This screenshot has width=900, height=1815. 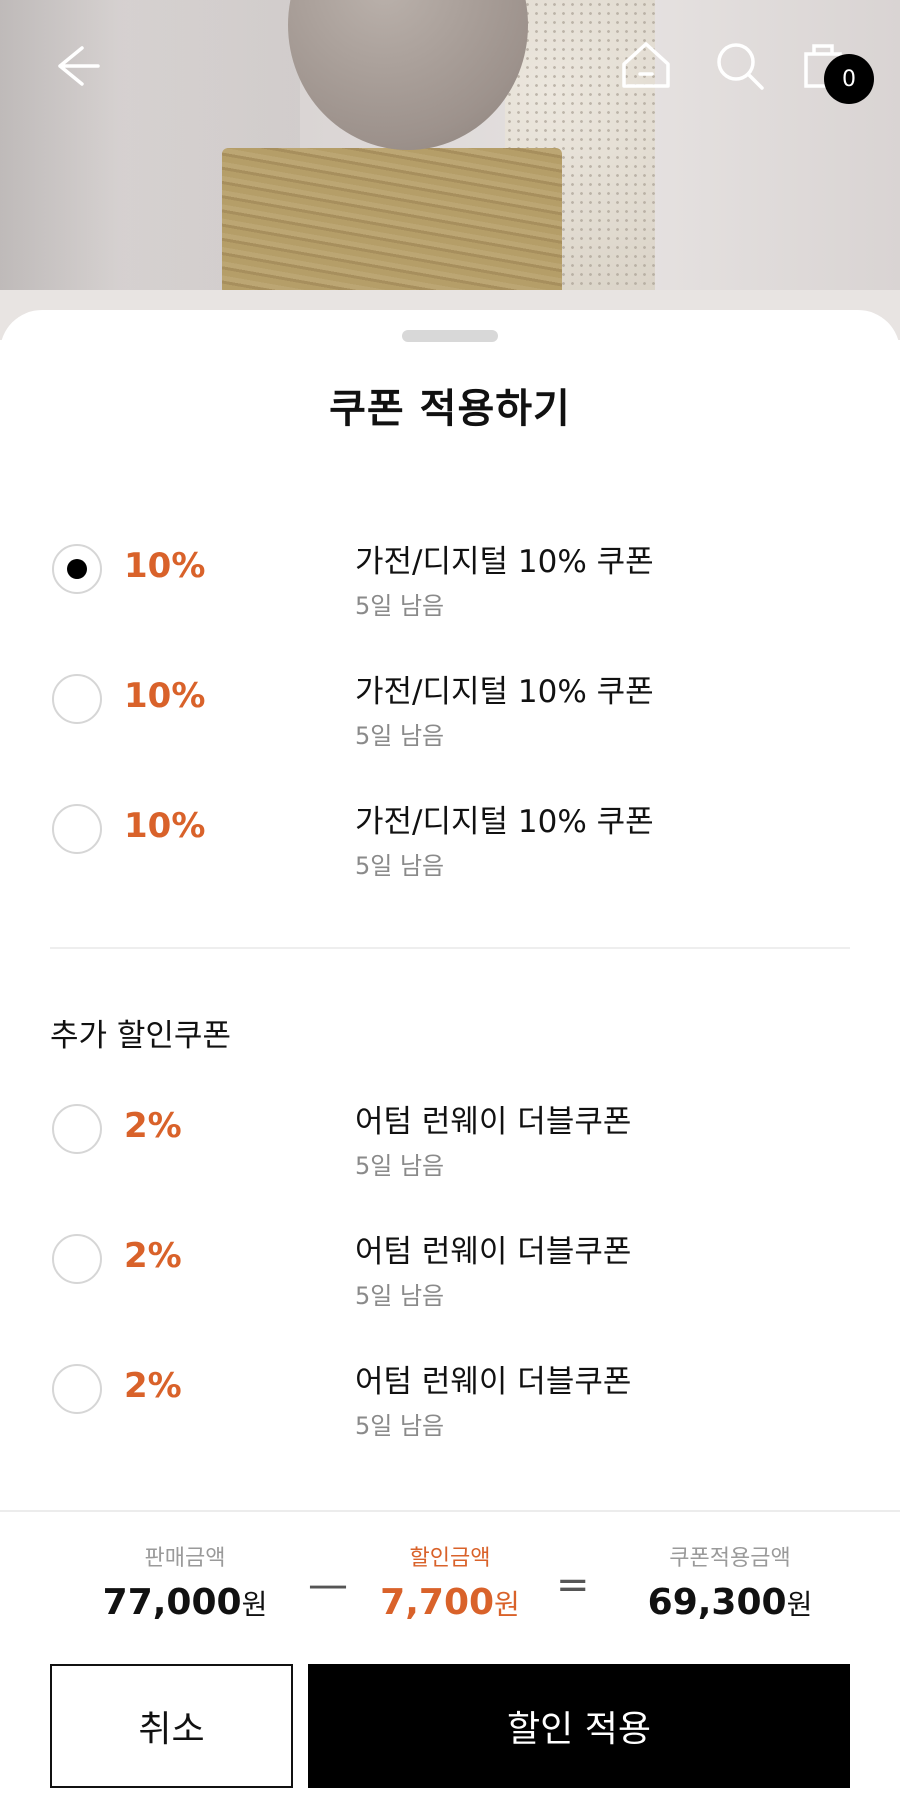 What do you see at coordinates (646, 66) in the screenshot?
I see `home-icon` at bounding box center [646, 66].